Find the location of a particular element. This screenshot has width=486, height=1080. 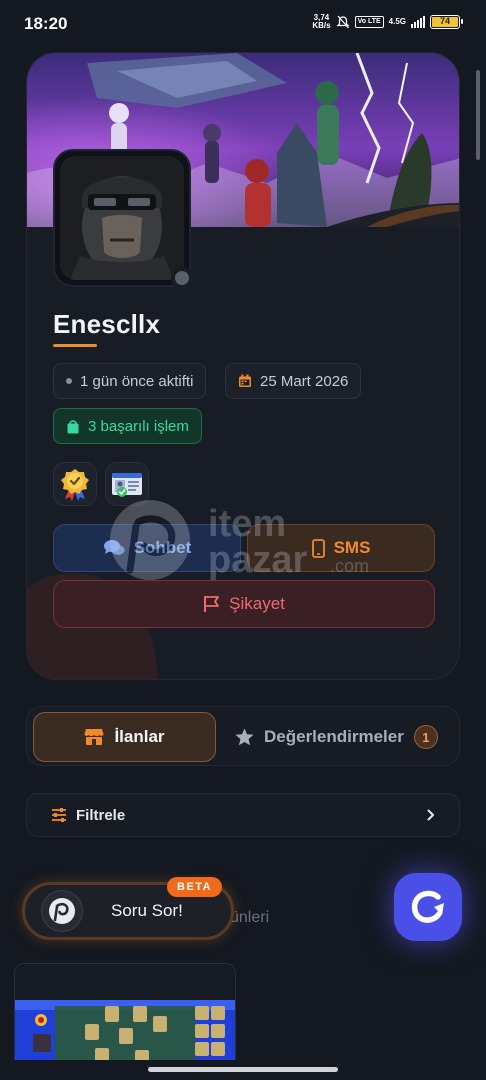

support-chat-fab is located at coordinates (428, 907).